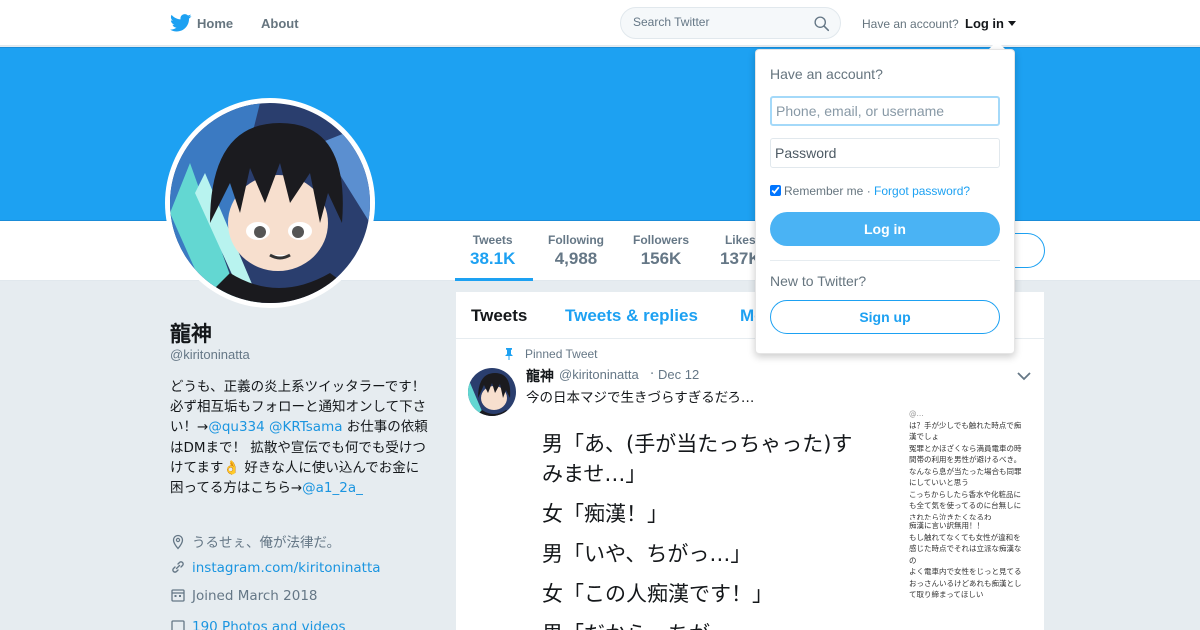  Describe the element at coordinates (178, 595) in the screenshot. I see `calendar-icon` at that location.